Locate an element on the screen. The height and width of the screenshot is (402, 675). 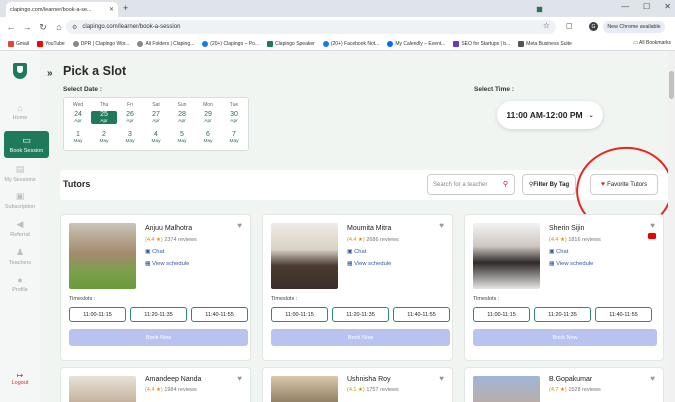
bookmark-meta: Meta Business Suite is located at coordinates (545, 43).